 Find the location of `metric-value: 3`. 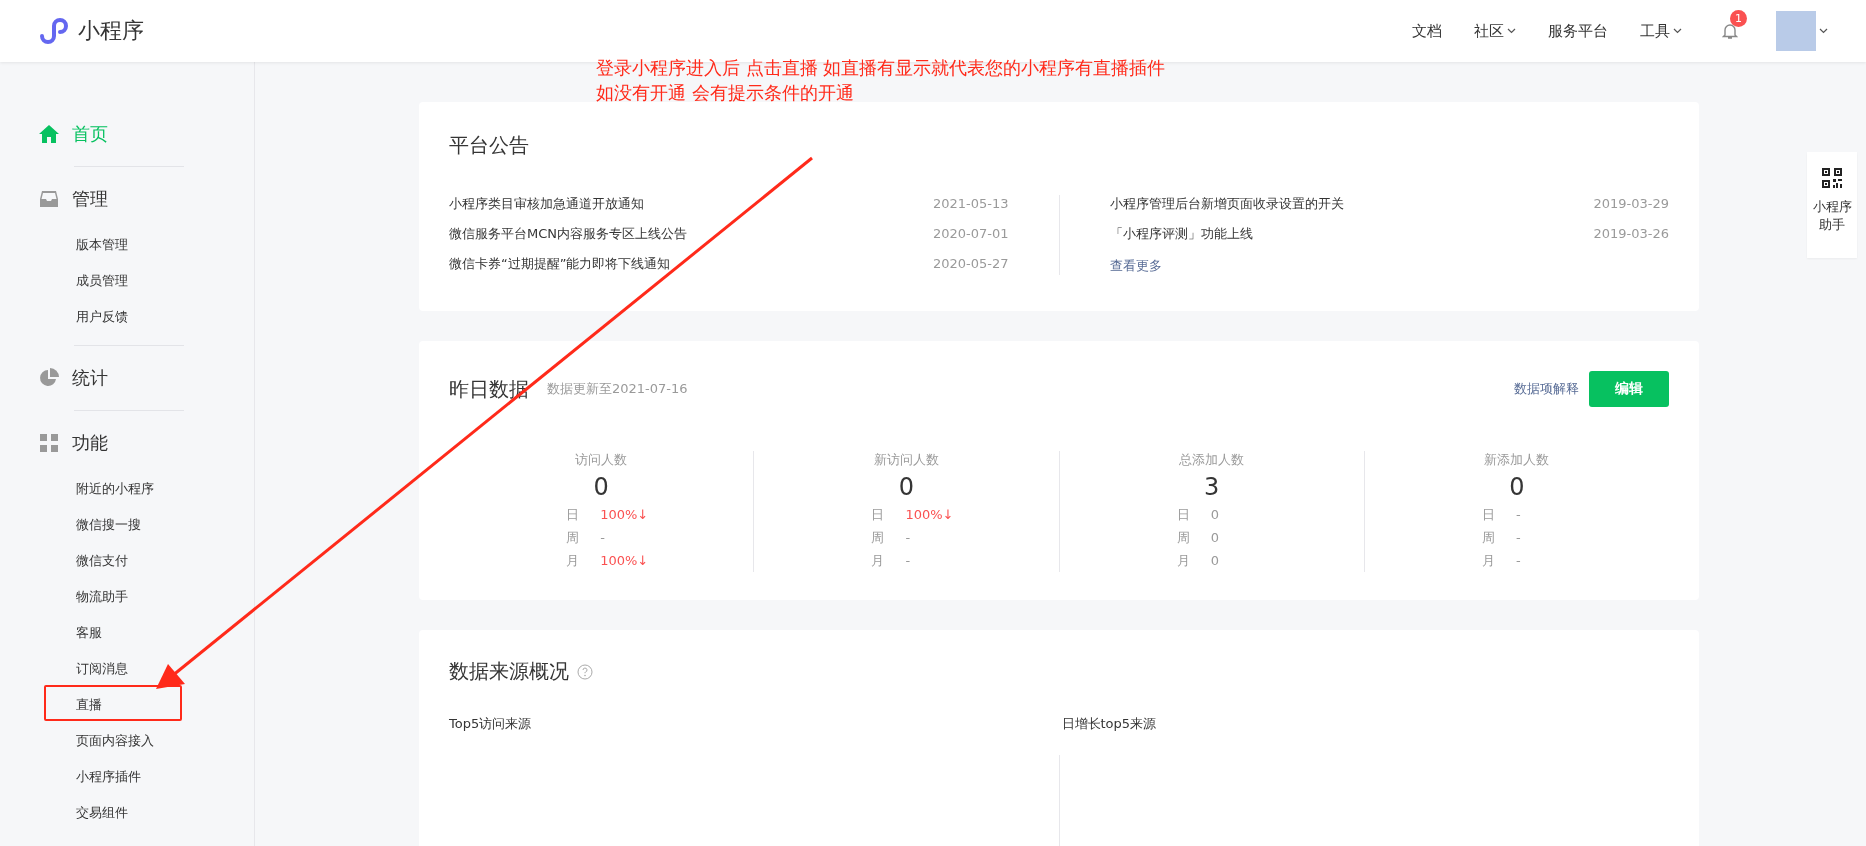

metric-value: 3 is located at coordinates (1212, 487).